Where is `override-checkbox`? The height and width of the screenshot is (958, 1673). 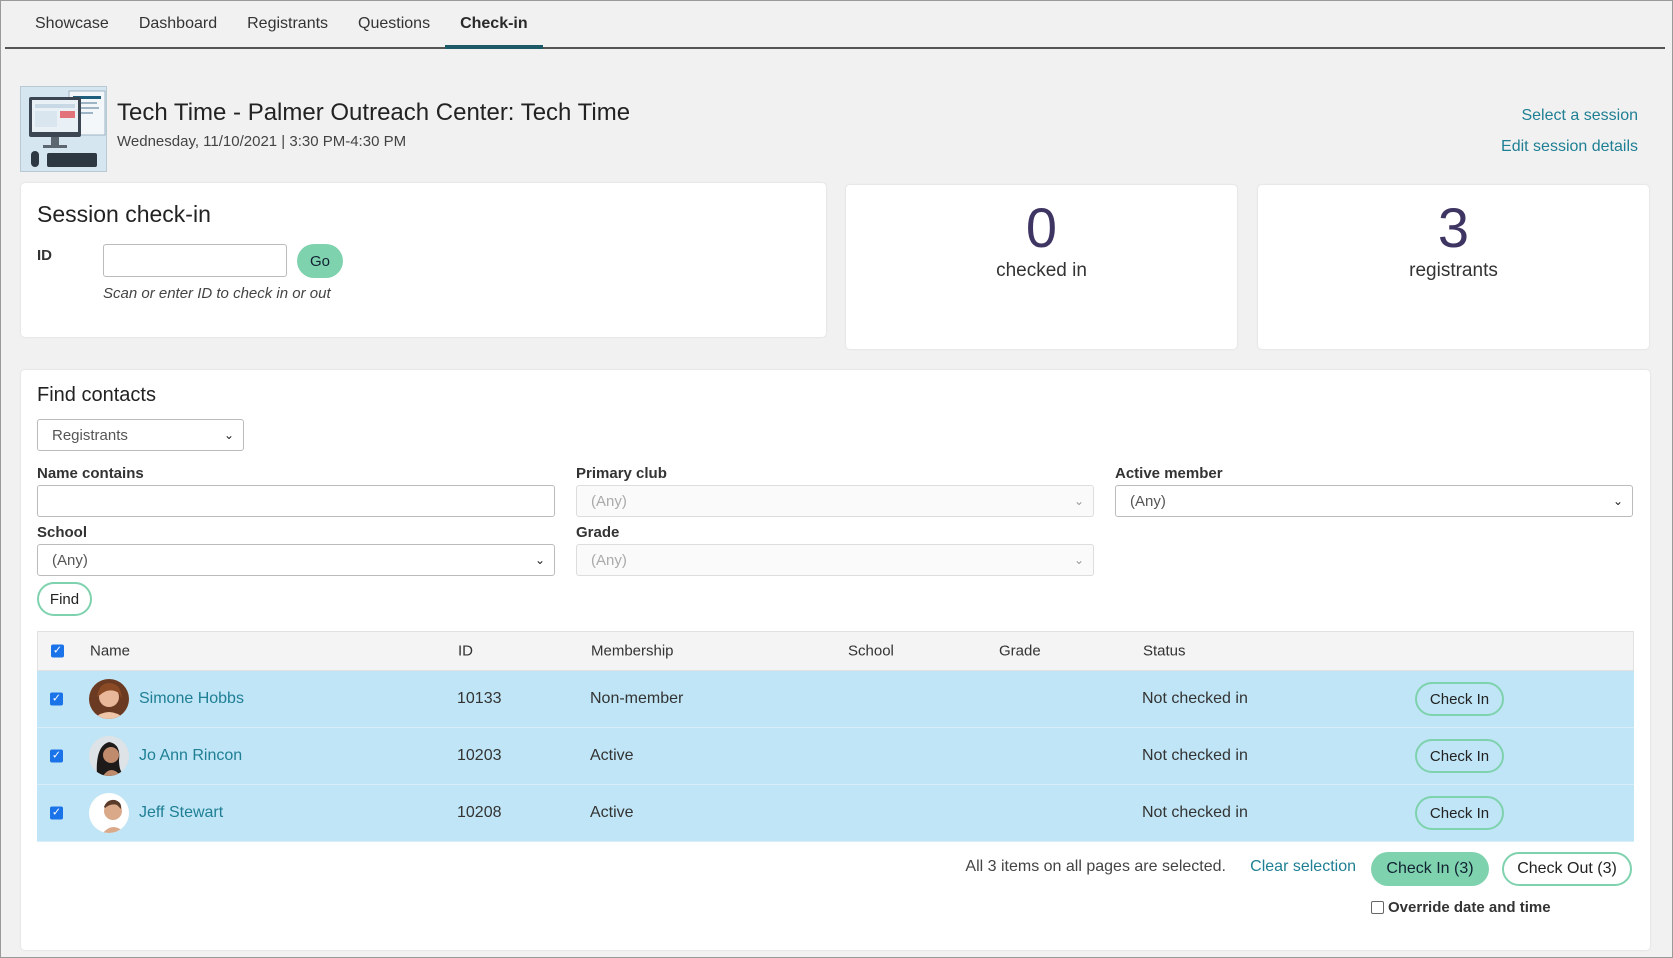 override-checkbox is located at coordinates (1377, 907).